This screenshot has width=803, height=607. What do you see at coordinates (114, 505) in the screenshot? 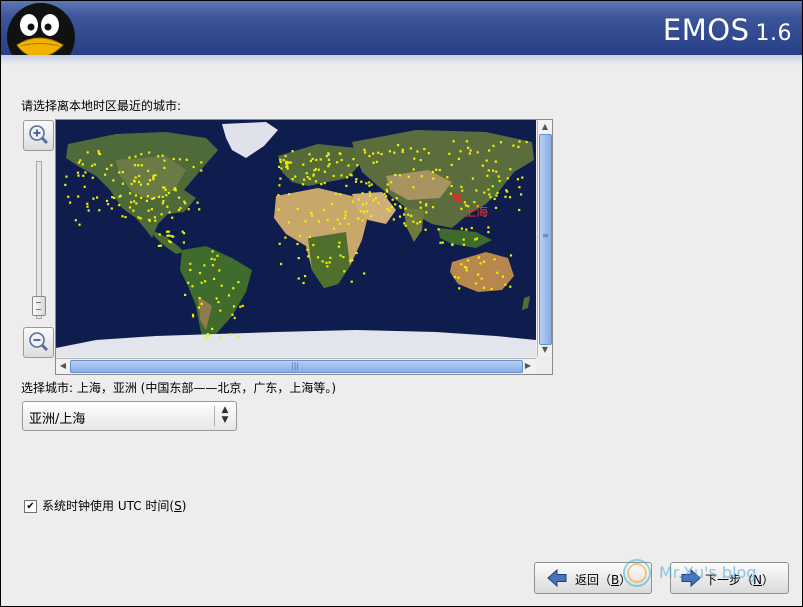
I see `utc-checkbox-label: 系统时钟使用 UTC 时间(S)` at bounding box center [114, 505].